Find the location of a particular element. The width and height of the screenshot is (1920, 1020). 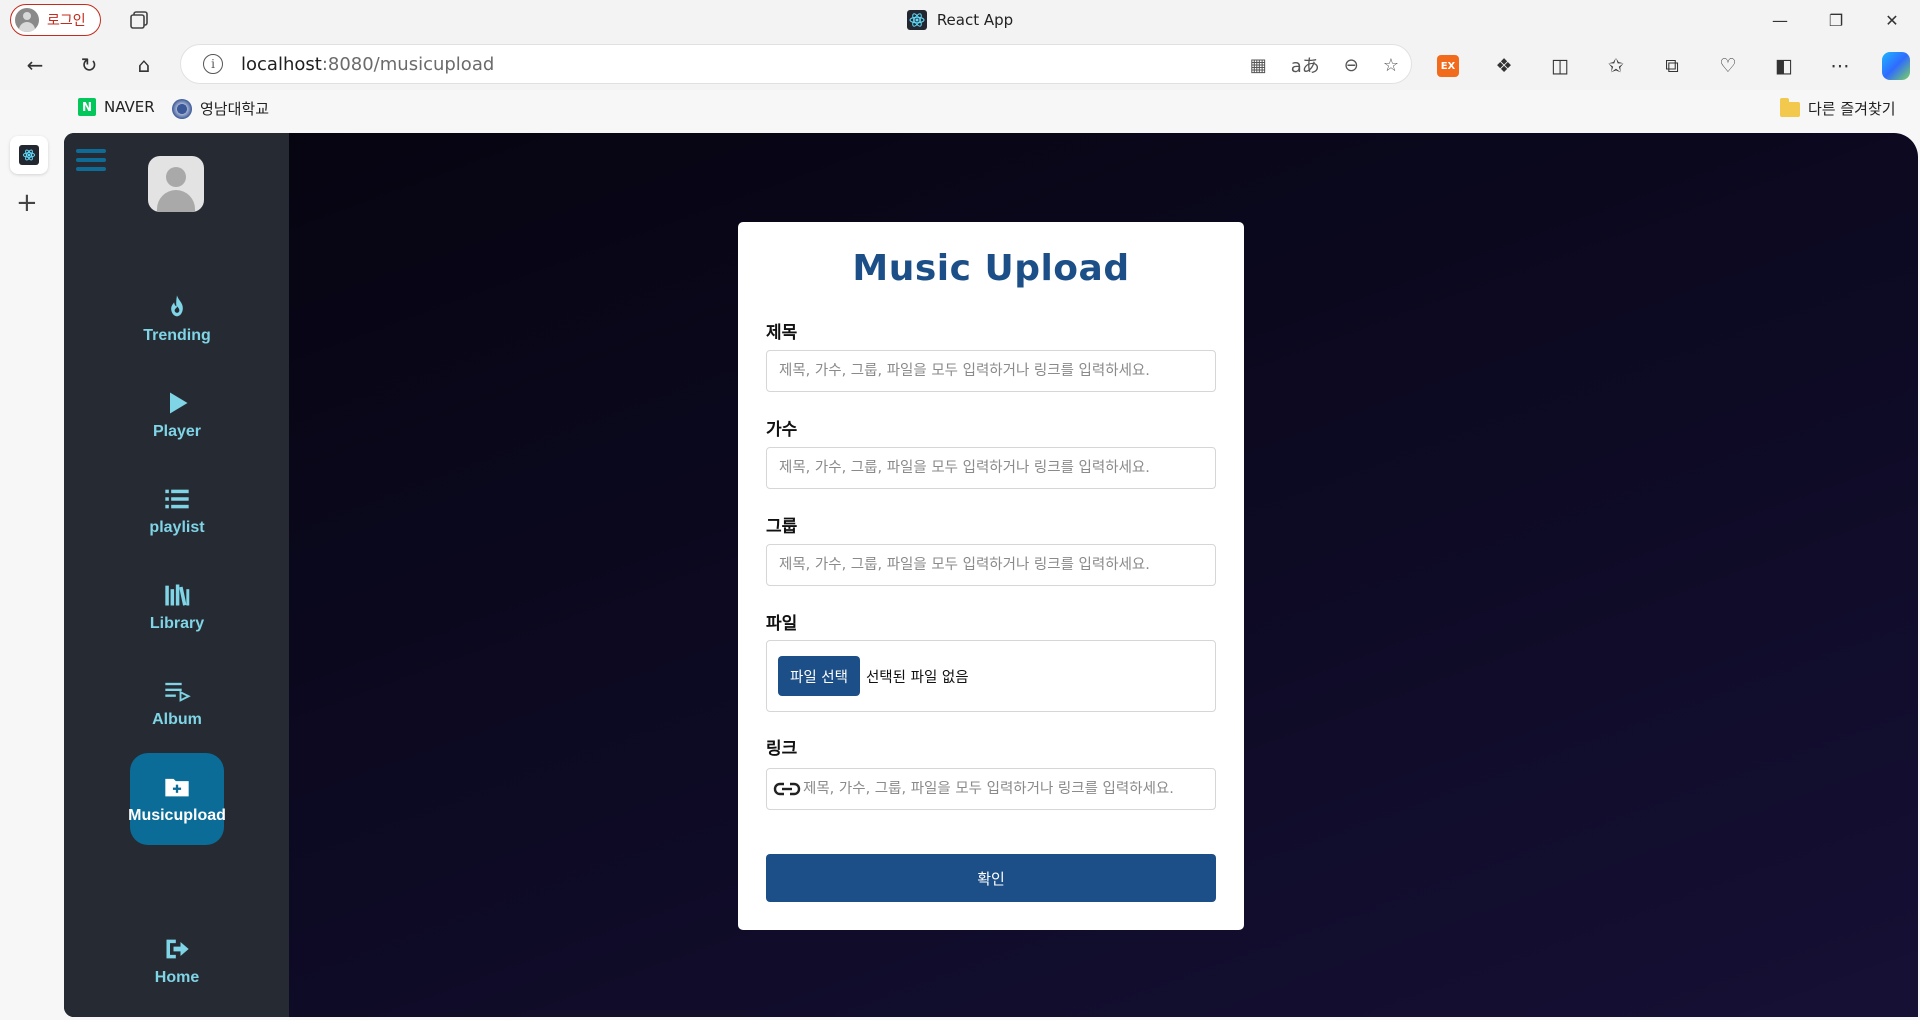

sidebar-item-label: Home is located at coordinates (177, 977).